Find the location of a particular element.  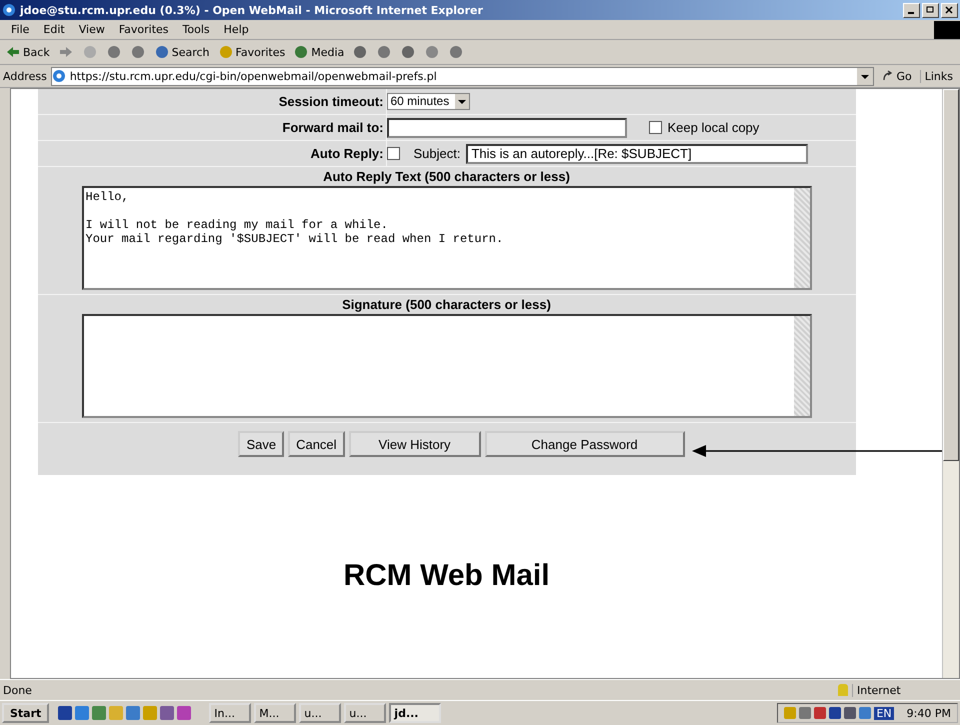

language-indicator: EN is located at coordinates (884, 713).